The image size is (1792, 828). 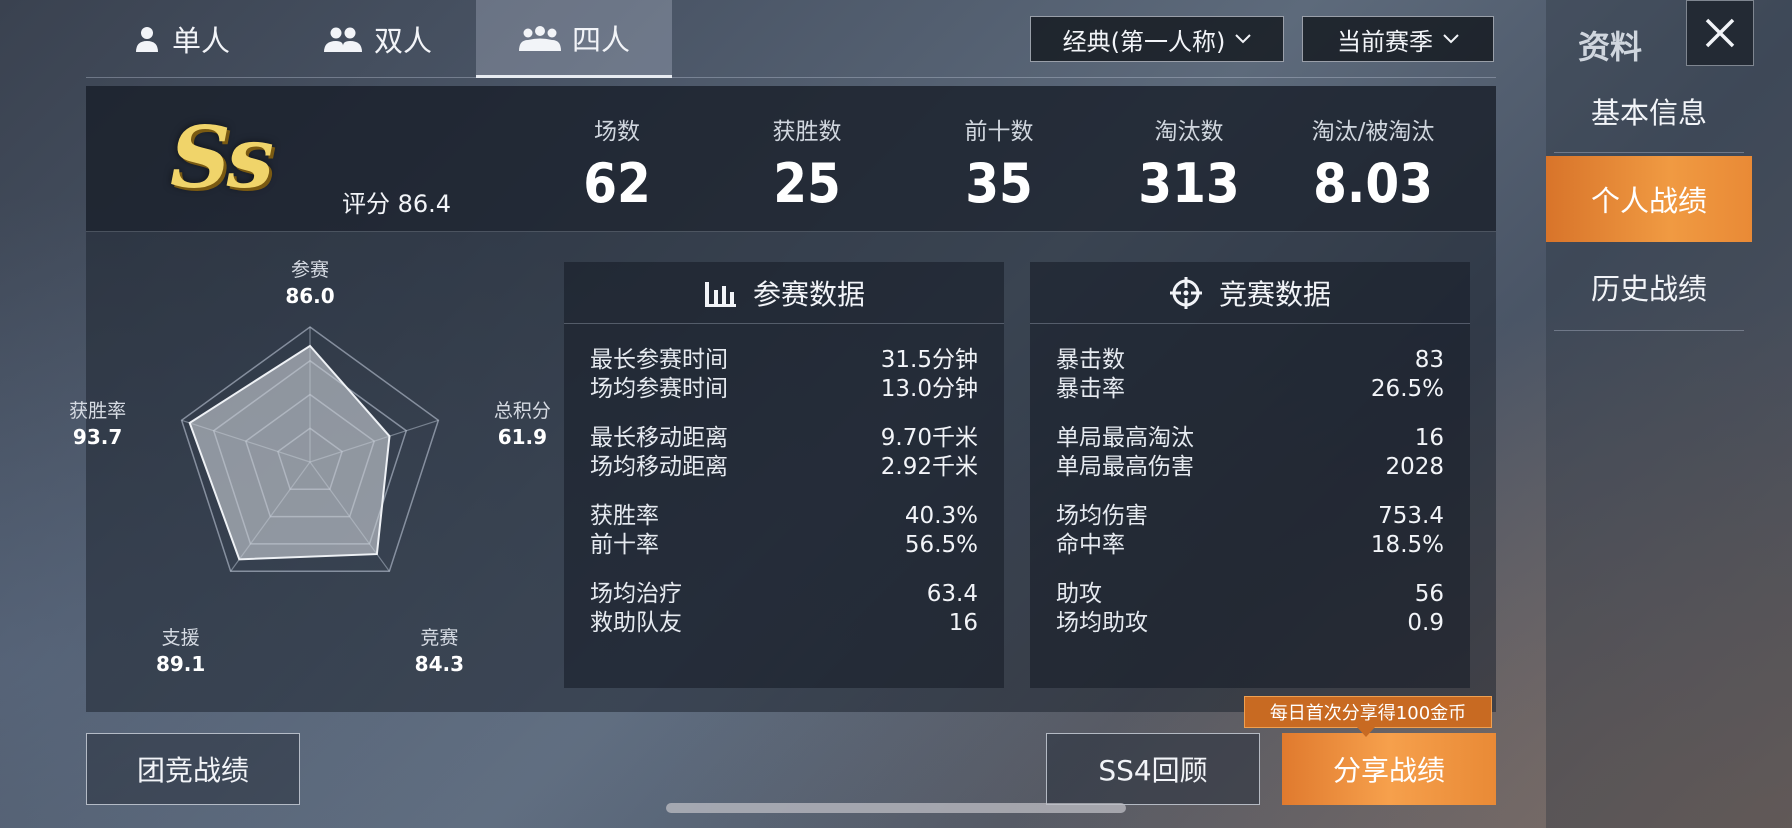 What do you see at coordinates (1090, 389) in the screenshot?
I see `stat-row-label: 暴击率` at bounding box center [1090, 389].